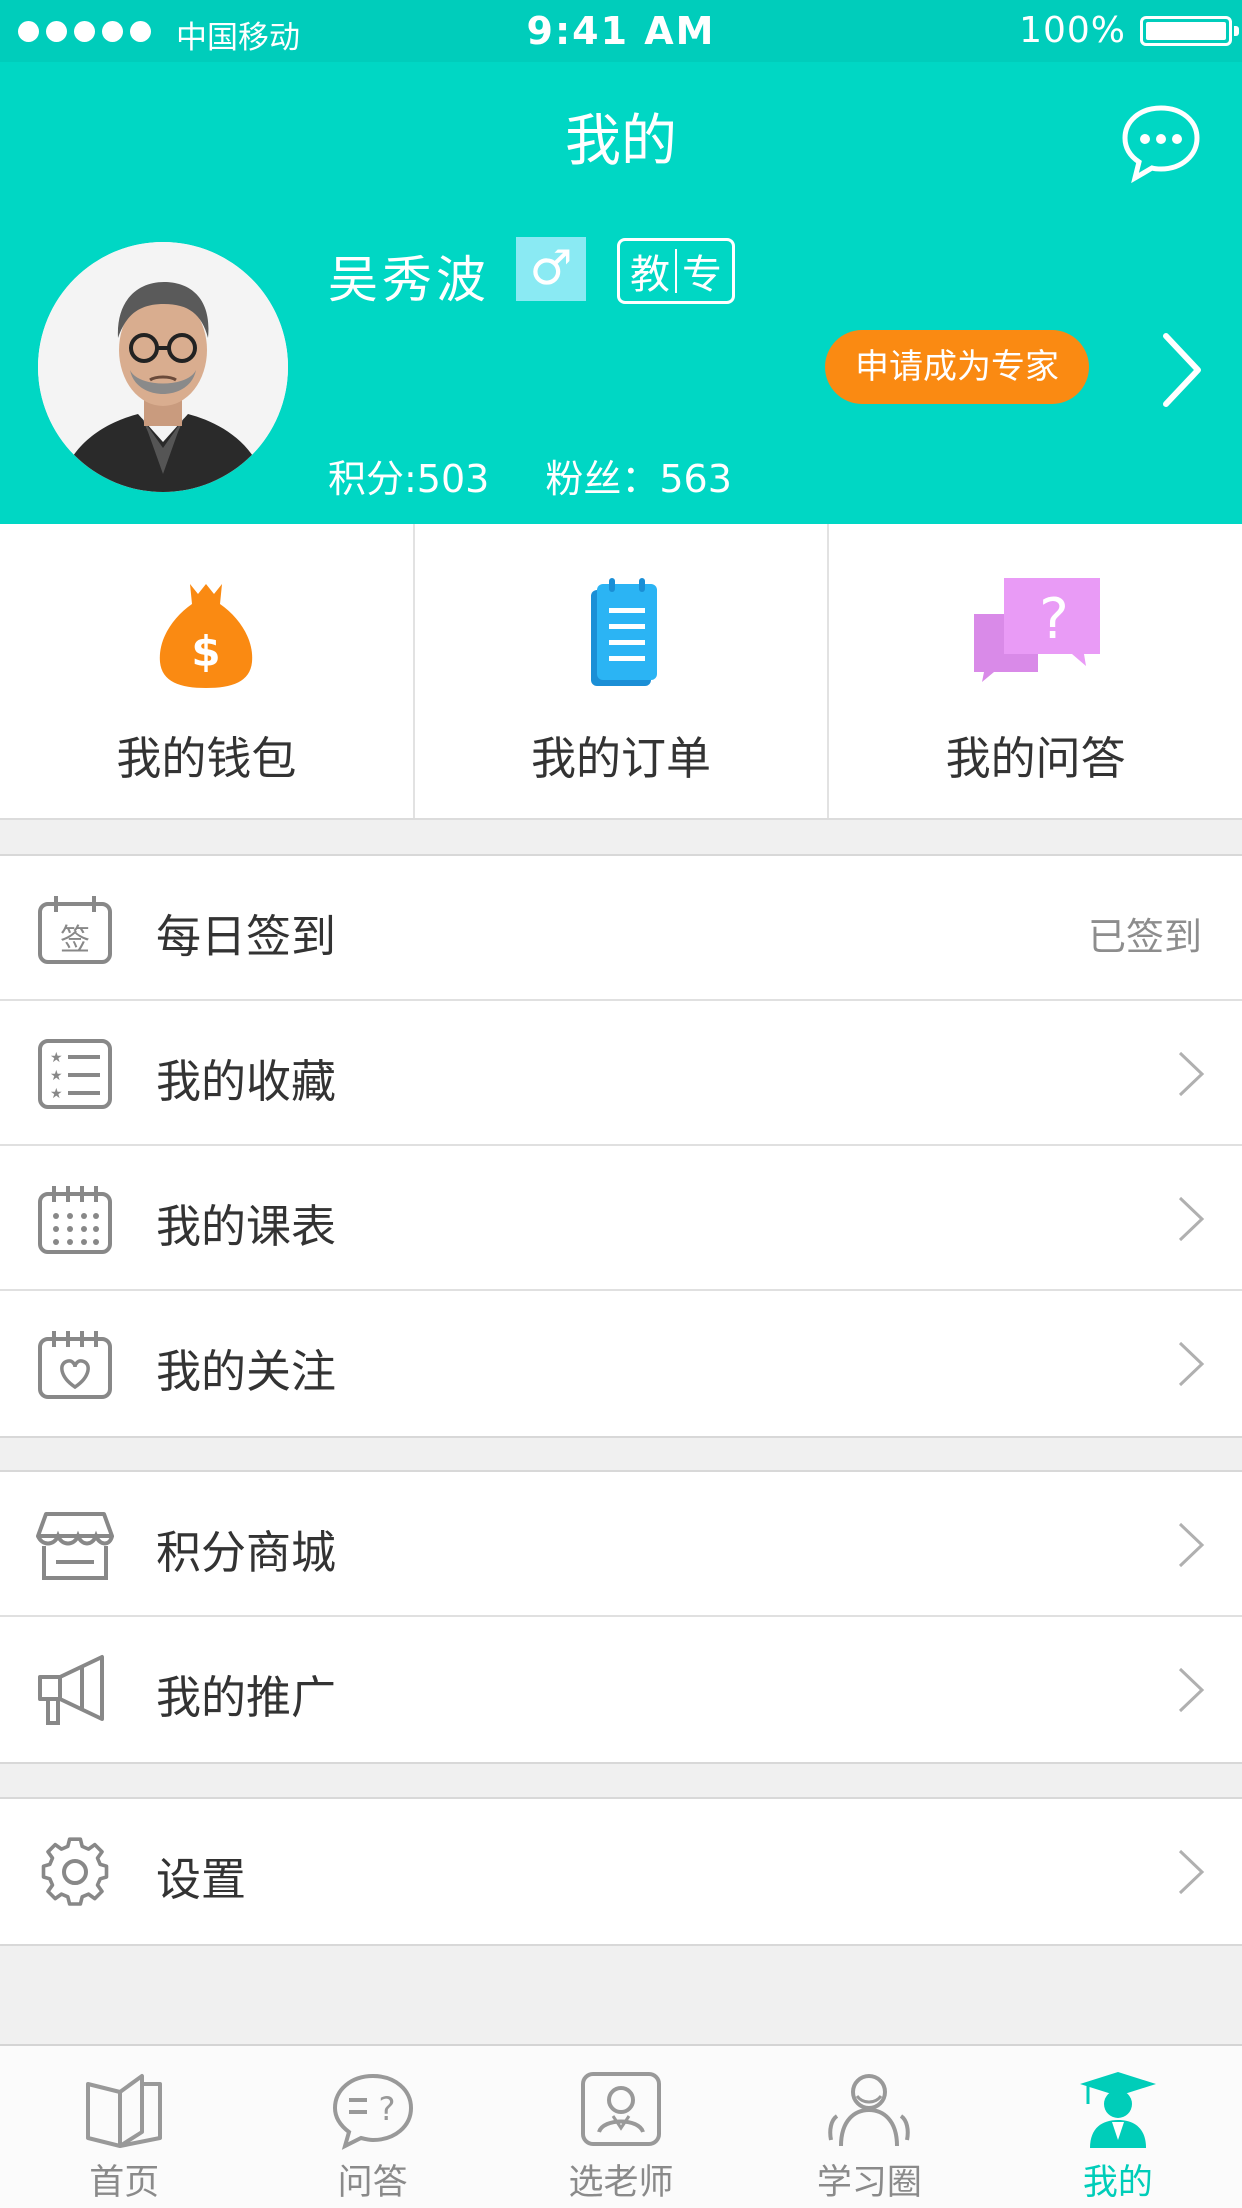  Describe the element at coordinates (75, 1690) in the screenshot. I see `megaphone-icon` at that location.